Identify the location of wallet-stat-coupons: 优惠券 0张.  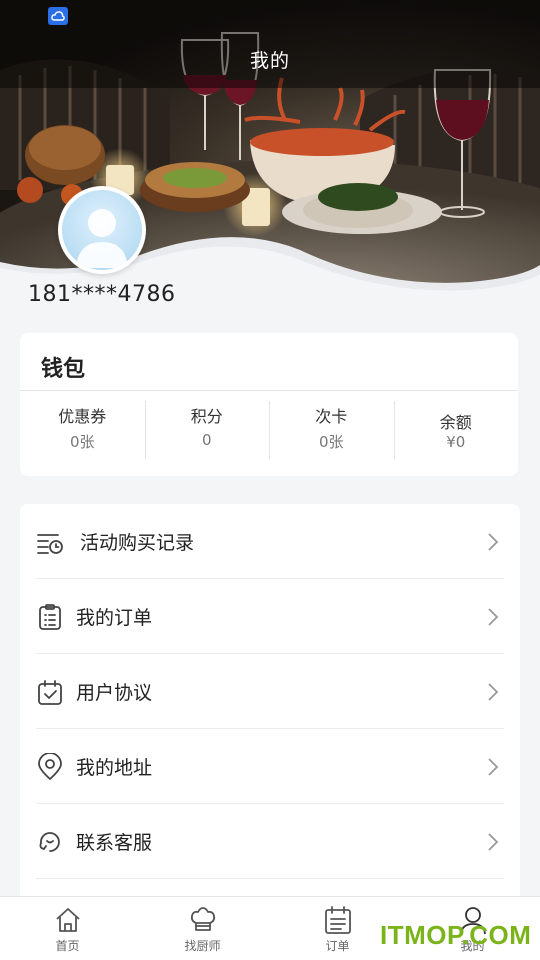
(82, 426).